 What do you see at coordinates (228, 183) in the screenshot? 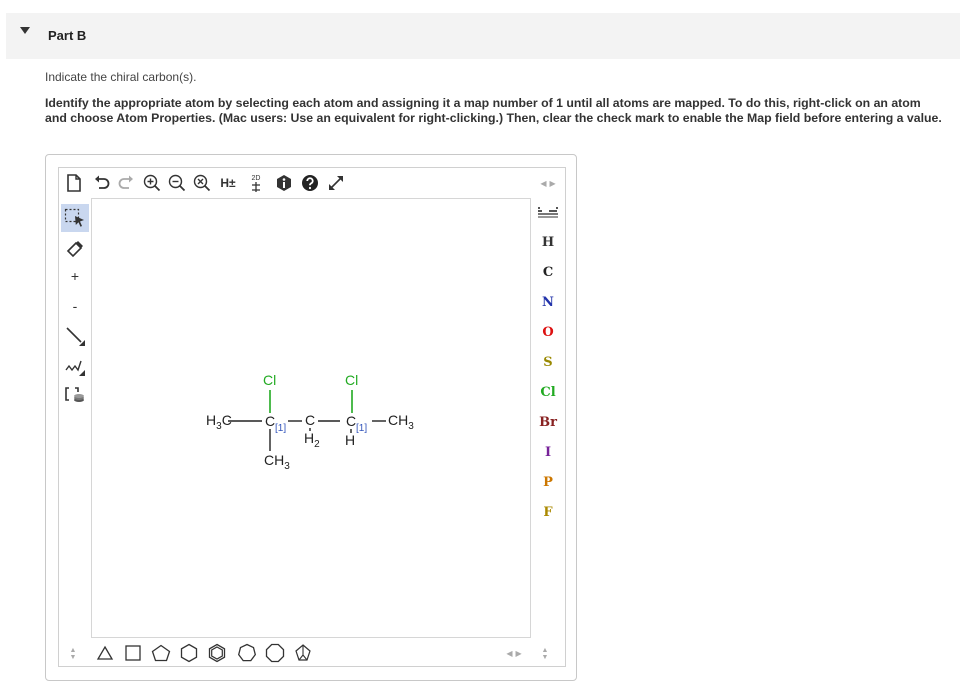
I see `hydrogen-toggle-button: H±` at bounding box center [228, 183].